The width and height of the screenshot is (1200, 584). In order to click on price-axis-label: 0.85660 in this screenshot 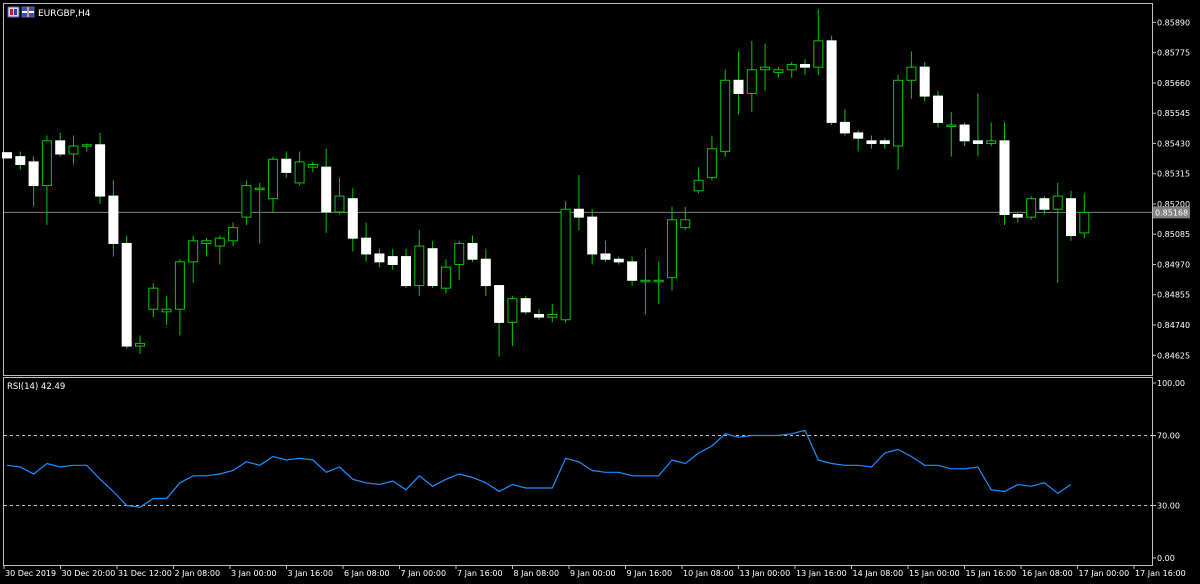, I will do `click(1173, 83)`.